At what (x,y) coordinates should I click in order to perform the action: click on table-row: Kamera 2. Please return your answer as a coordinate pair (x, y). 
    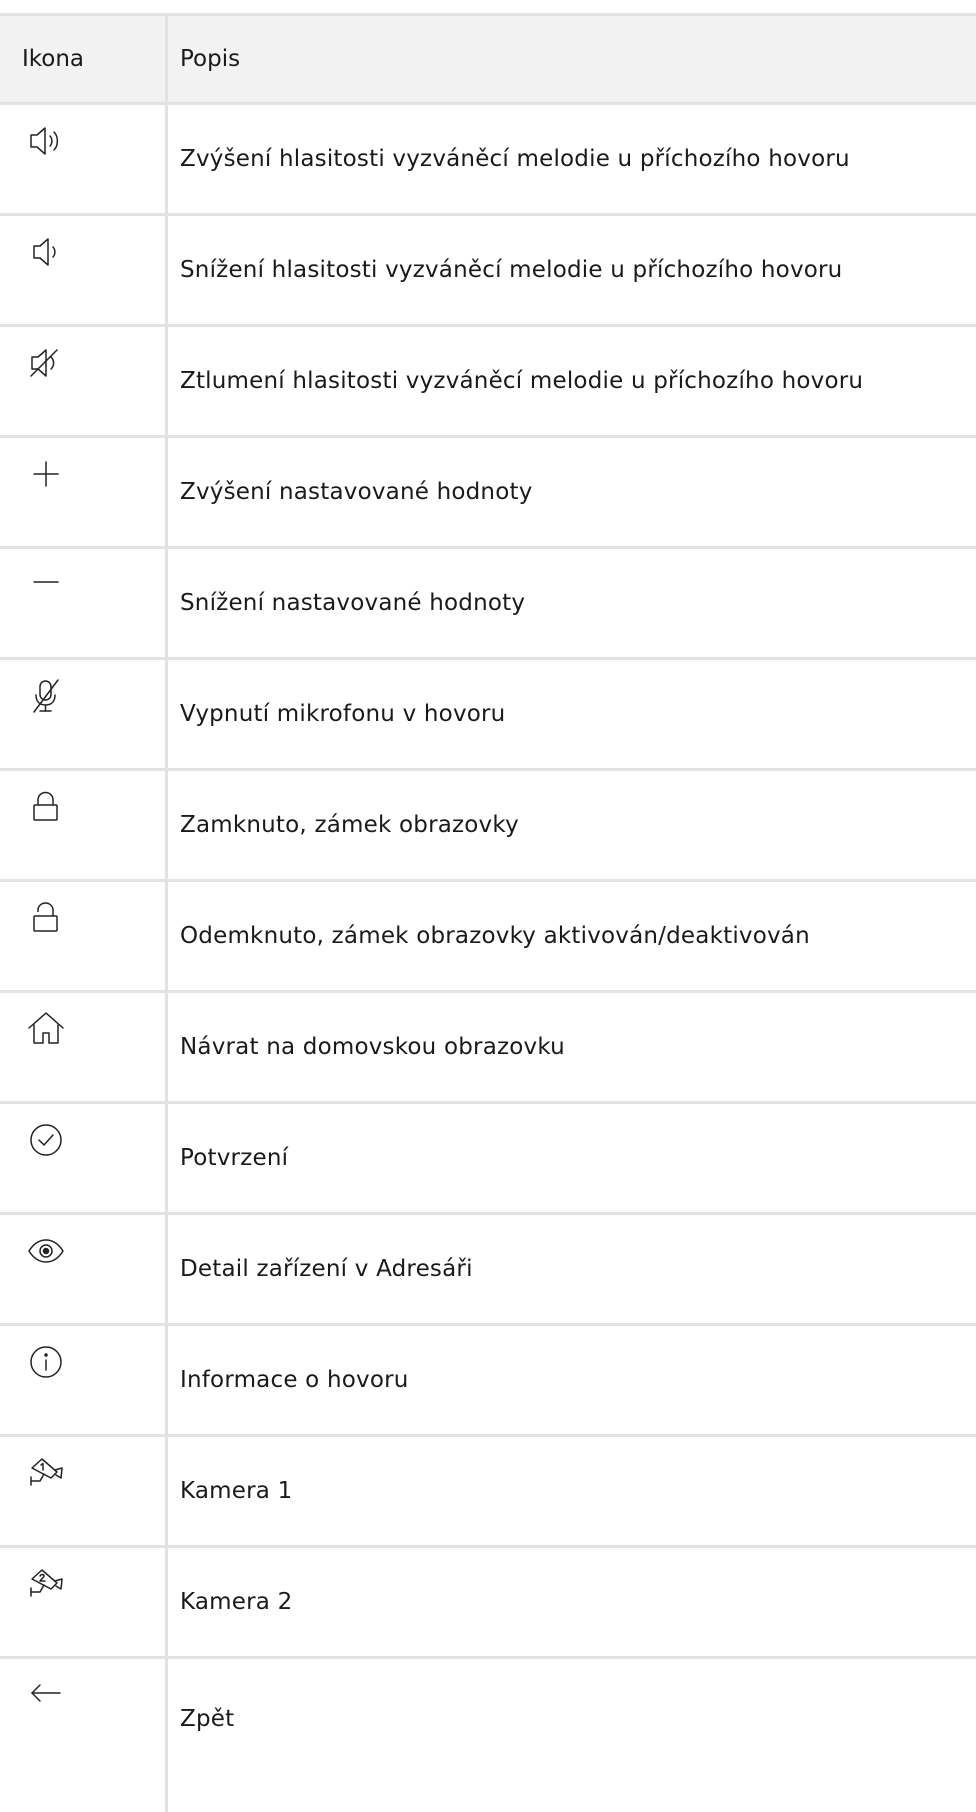
    Looking at the image, I should click on (488, 1603).